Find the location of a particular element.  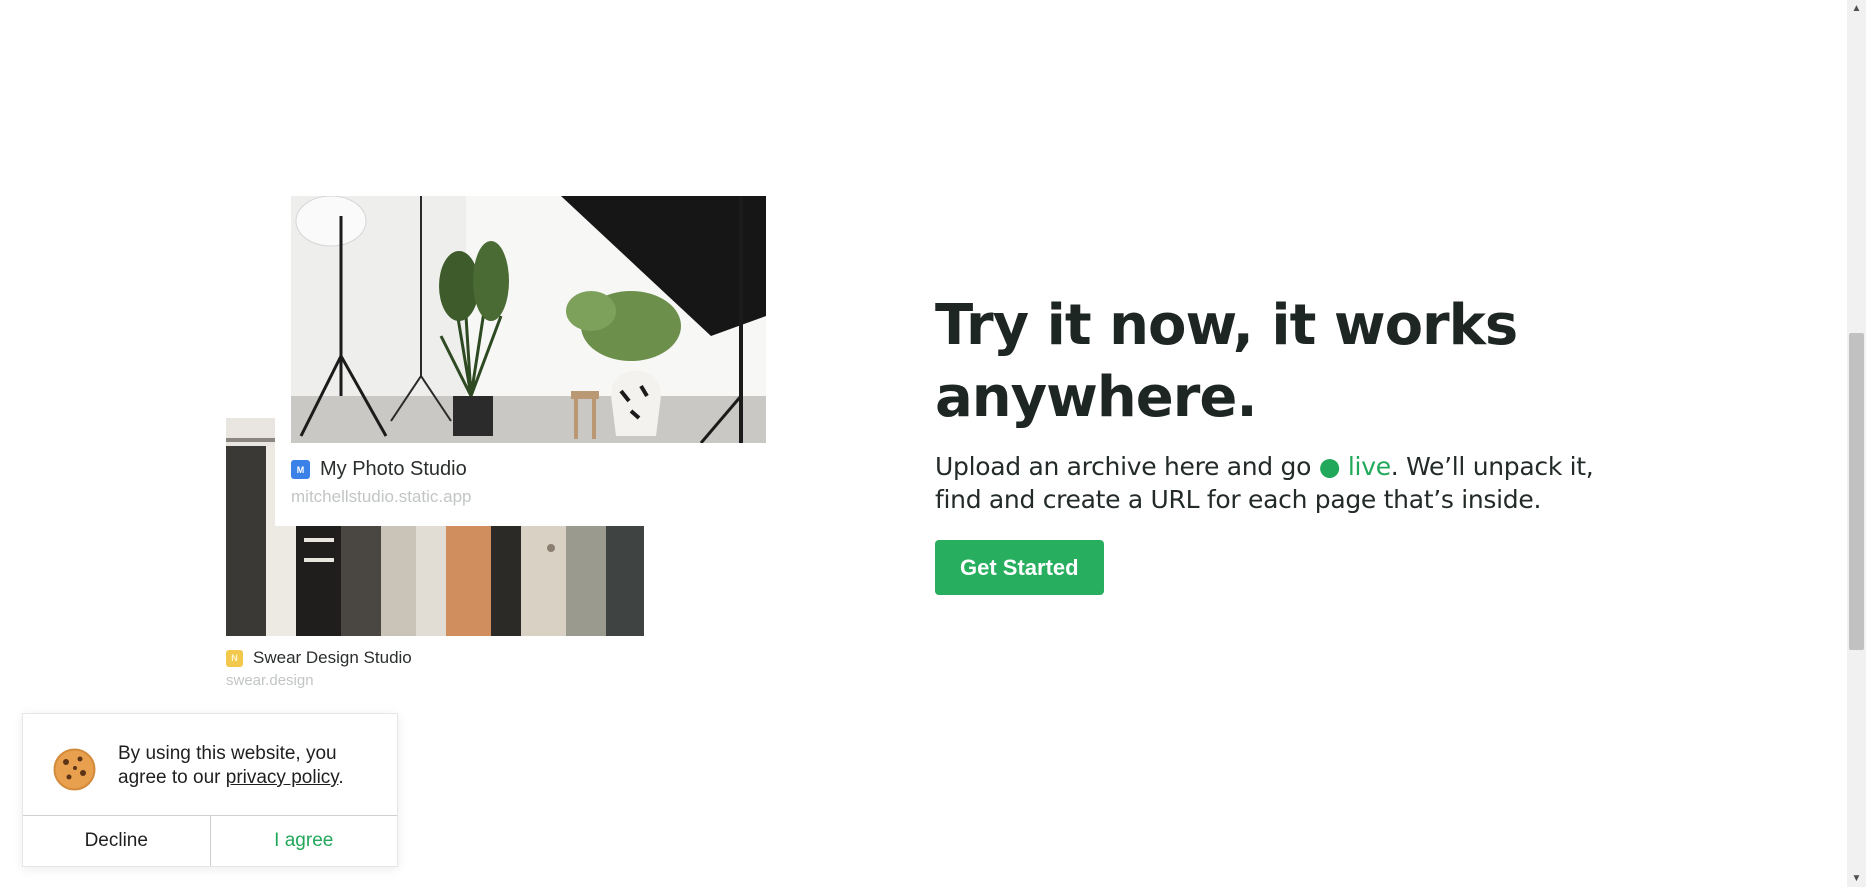

cookie-consent-actions: Decline I agree is located at coordinates (210, 840).